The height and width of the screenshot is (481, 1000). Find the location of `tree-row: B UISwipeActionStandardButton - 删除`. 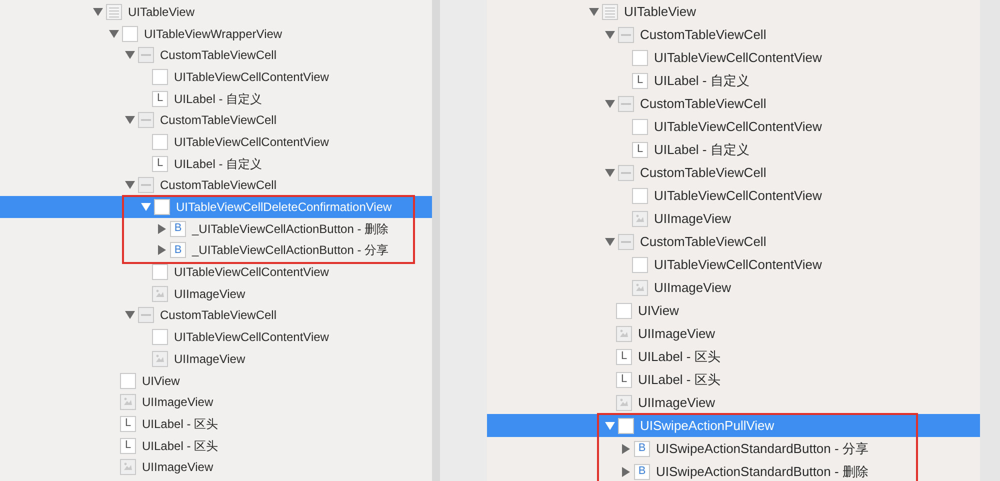

tree-row: B UISwipeActionStandardButton - 删除 is located at coordinates (733, 470).